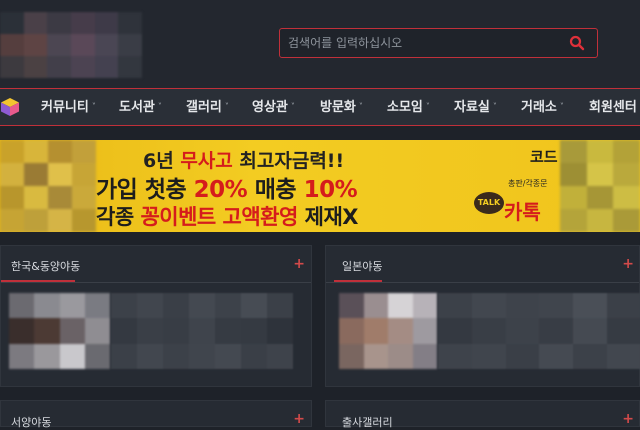  What do you see at coordinates (528, 183) in the screenshot?
I see `banner-small-text: 총판/각종문` at bounding box center [528, 183].